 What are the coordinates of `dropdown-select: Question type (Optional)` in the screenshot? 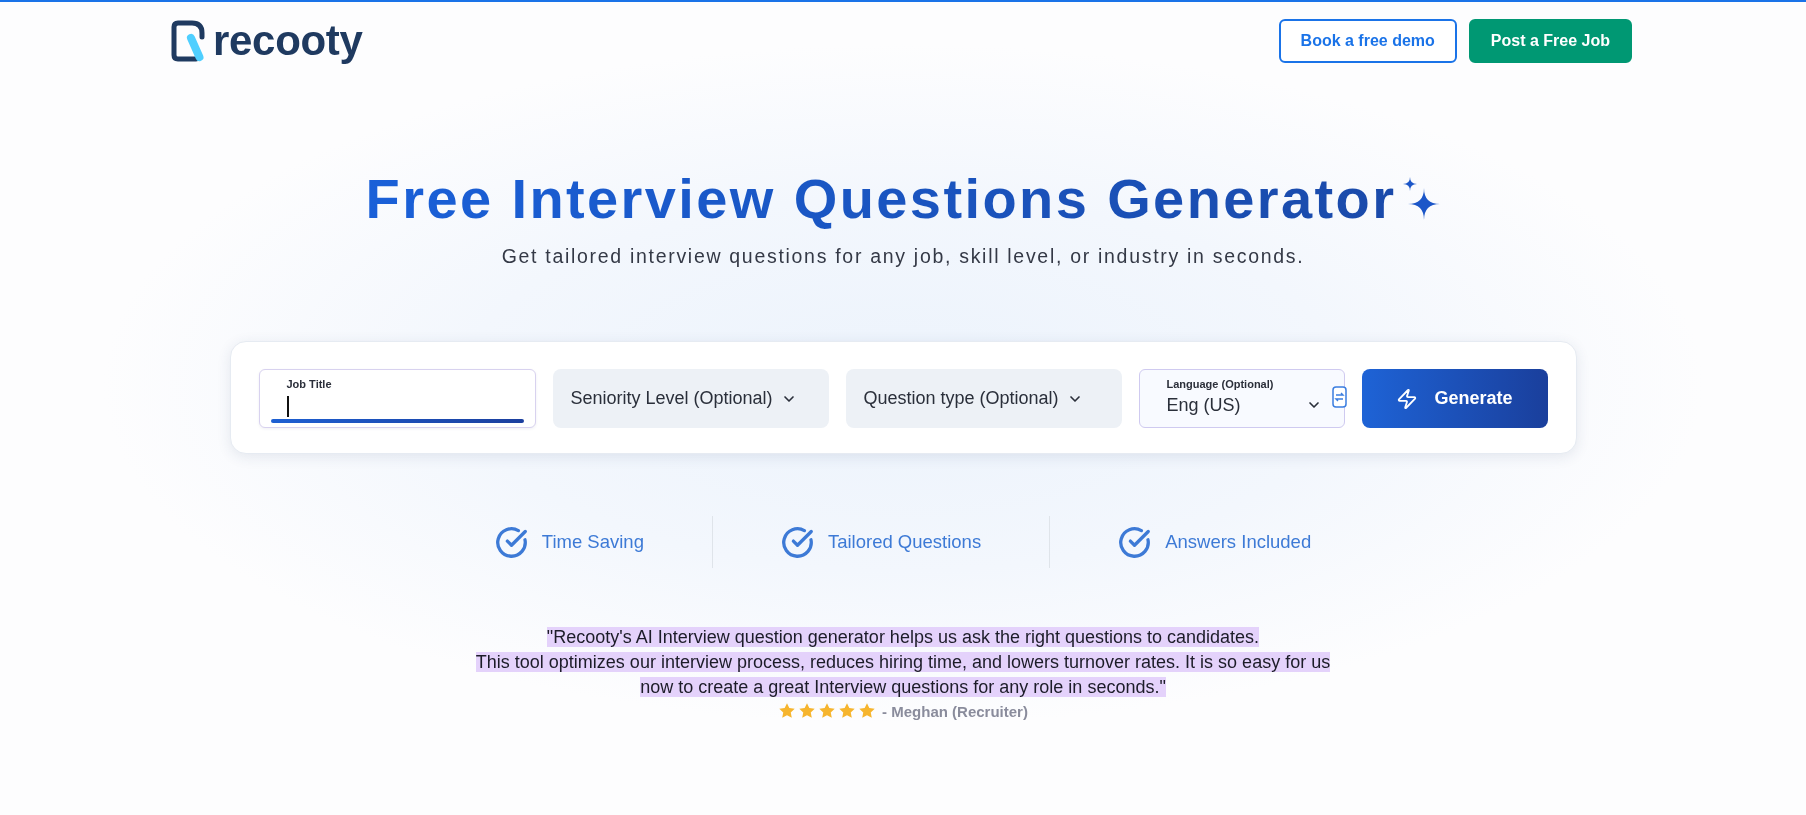 It's located at (983, 398).